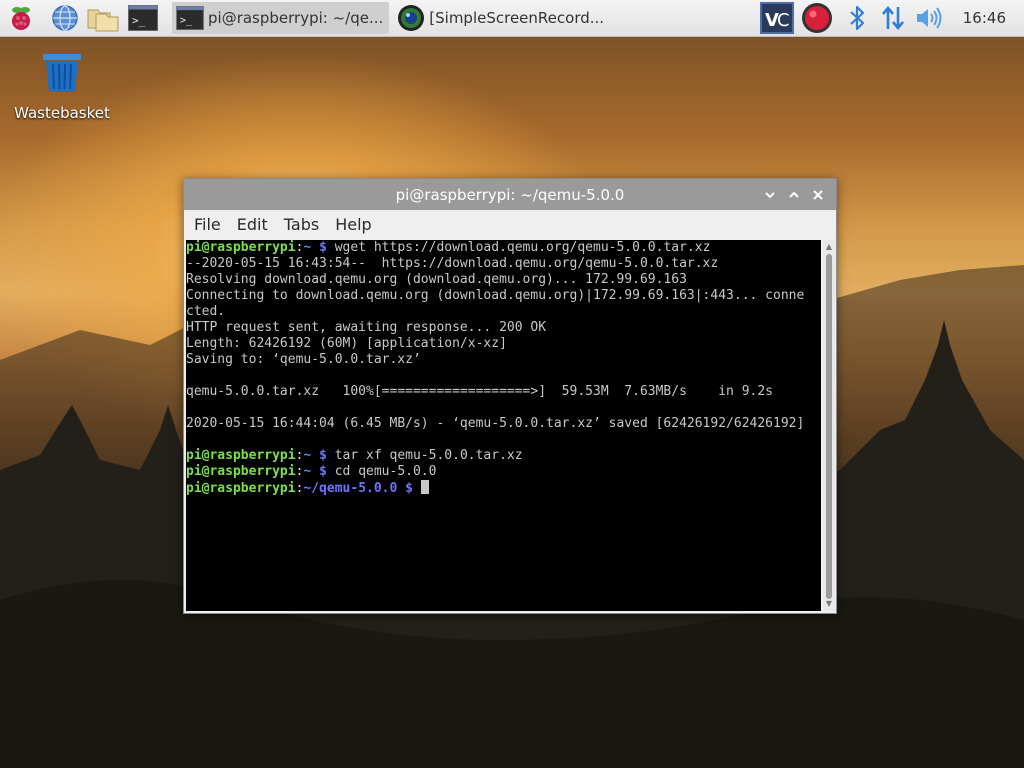 Image resolution: width=1024 pixels, height=768 pixels. I want to click on window-titlebar: pi@raspberrypi: ~/qemu-5.0.0, so click(510, 194).